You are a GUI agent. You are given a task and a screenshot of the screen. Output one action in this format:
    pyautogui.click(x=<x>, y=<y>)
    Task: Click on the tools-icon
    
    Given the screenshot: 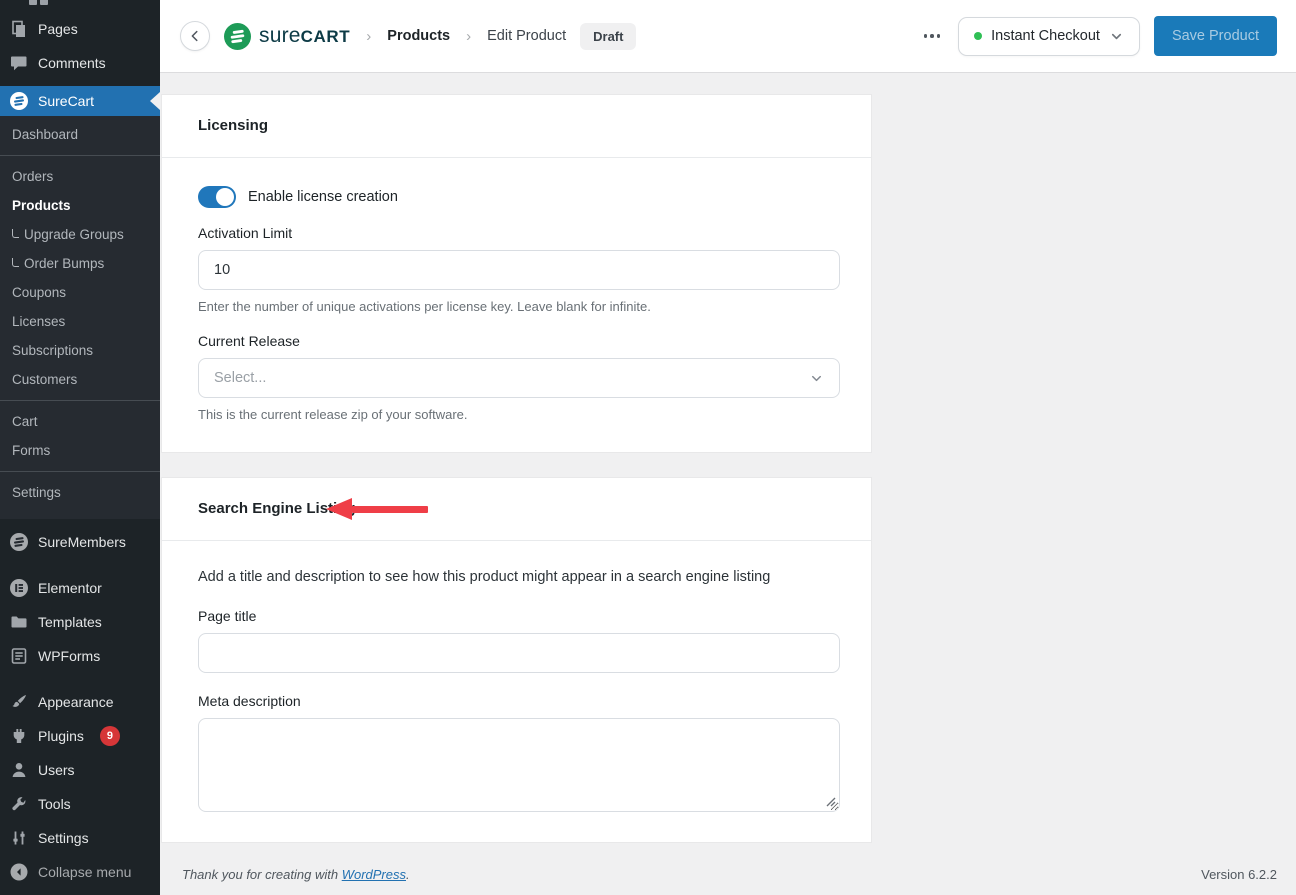 What is the action you would take?
    pyautogui.click(x=19, y=804)
    